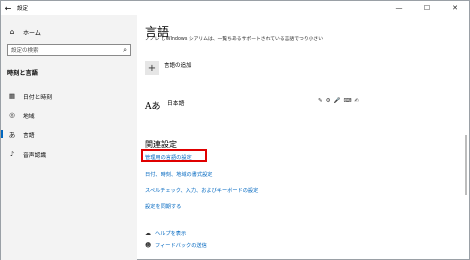 This screenshot has width=470, height=260. I want to click on display-language-icon: ✎, so click(320, 101).